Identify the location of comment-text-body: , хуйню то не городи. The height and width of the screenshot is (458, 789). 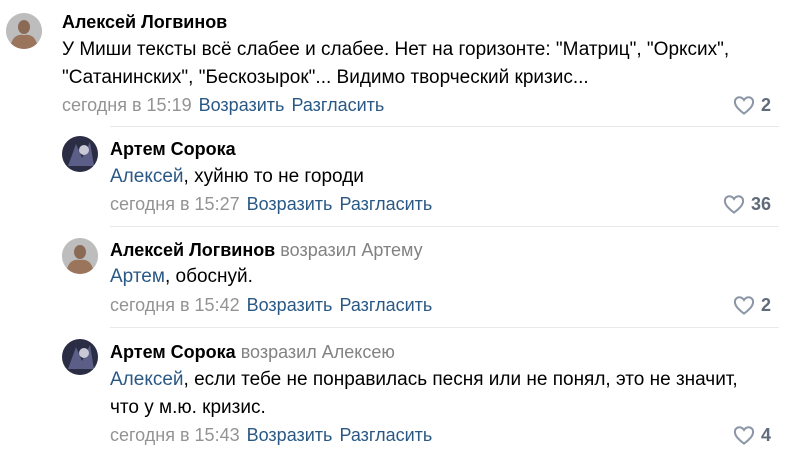
(273, 176).